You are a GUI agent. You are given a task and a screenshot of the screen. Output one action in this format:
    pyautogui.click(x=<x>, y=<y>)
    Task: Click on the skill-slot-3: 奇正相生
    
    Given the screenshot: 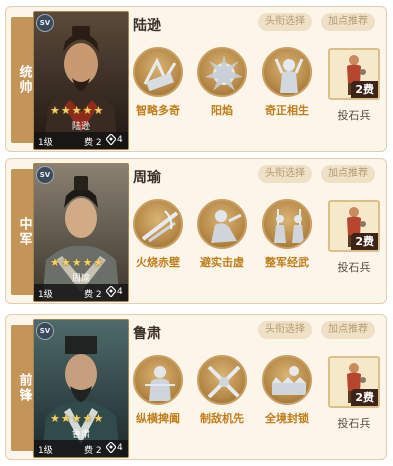 What is the action you would take?
    pyautogui.click(x=287, y=82)
    